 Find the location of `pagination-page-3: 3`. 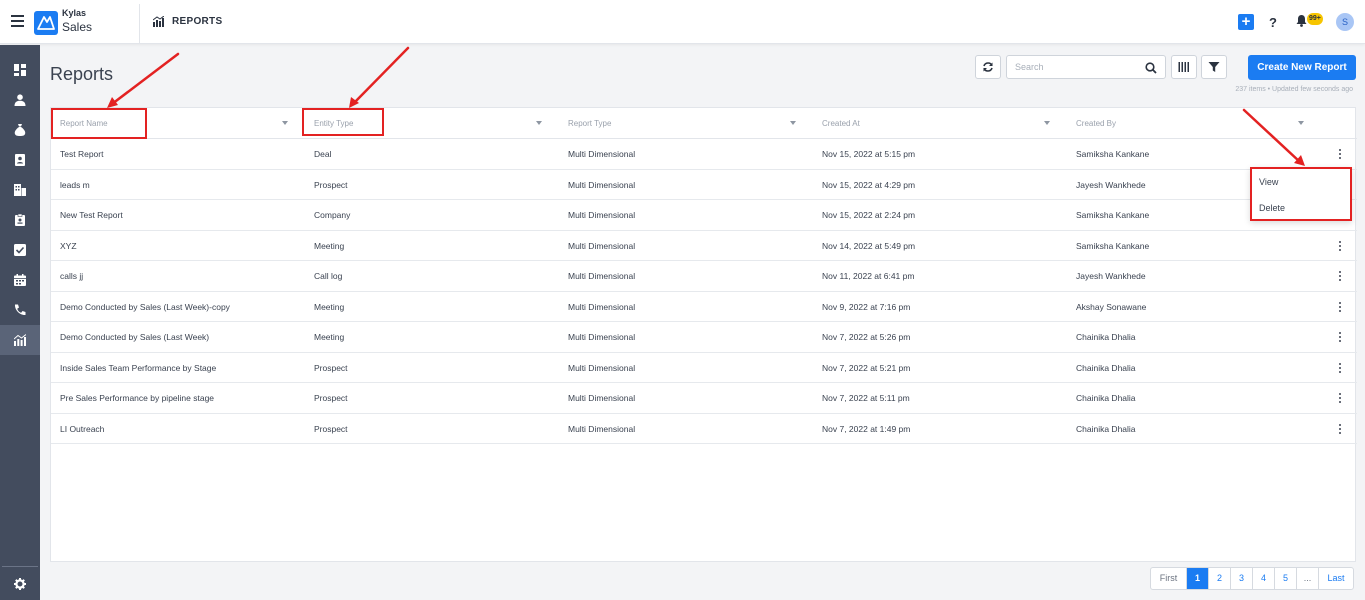

pagination-page-3: 3 is located at coordinates (1242, 578).